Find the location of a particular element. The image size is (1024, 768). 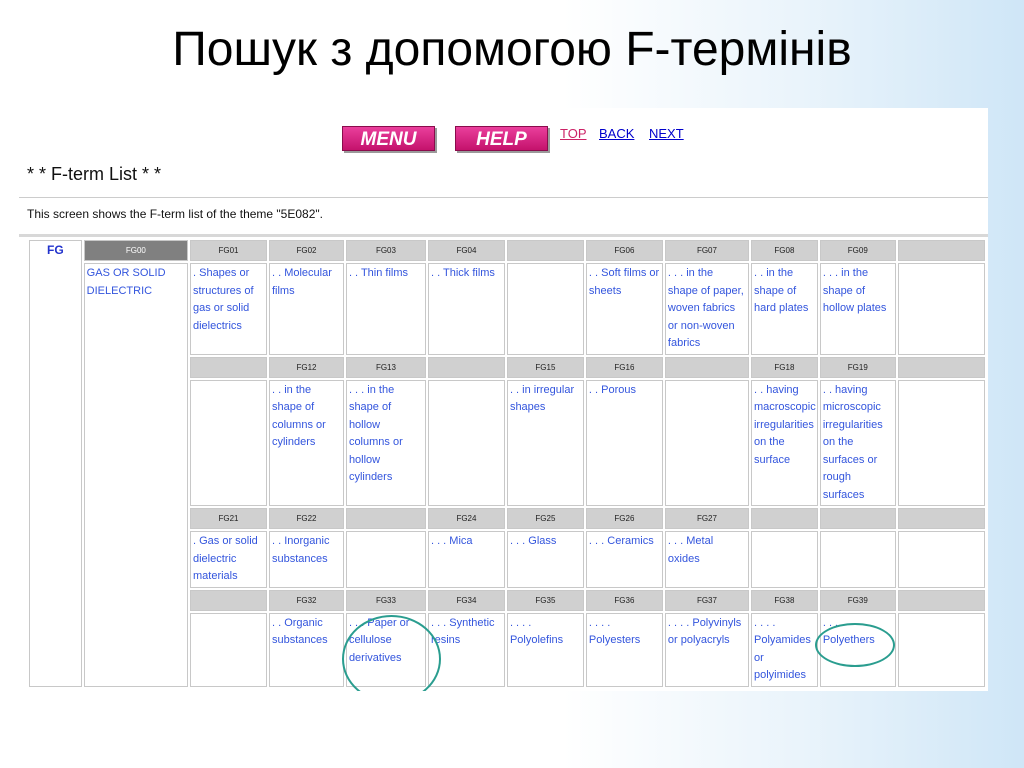

code-cell: FG07 is located at coordinates (706, 250).